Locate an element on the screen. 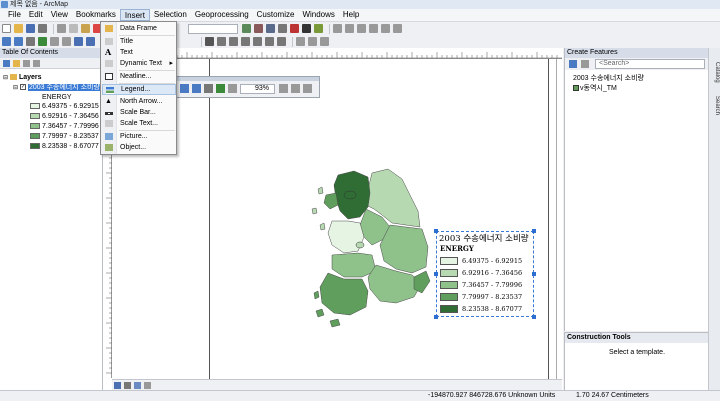 The width and height of the screenshot is (720, 401). create-viewer-icon is located at coordinates (281, 41).